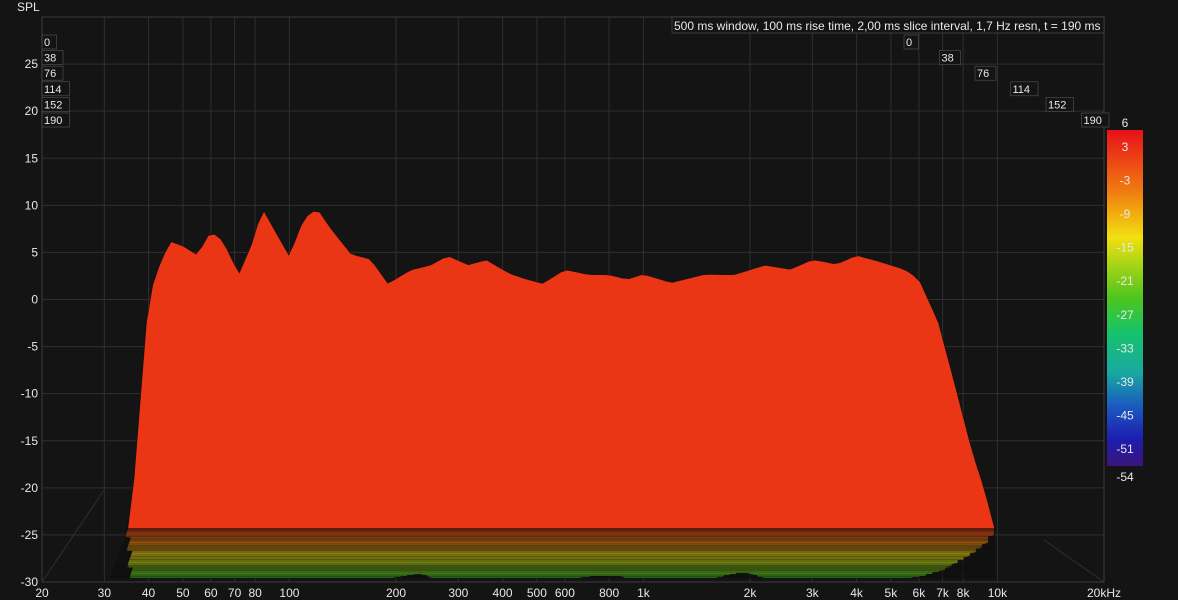 The height and width of the screenshot is (600, 1178). I want to click on time-tick-label-left: 38, so click(50, 59).